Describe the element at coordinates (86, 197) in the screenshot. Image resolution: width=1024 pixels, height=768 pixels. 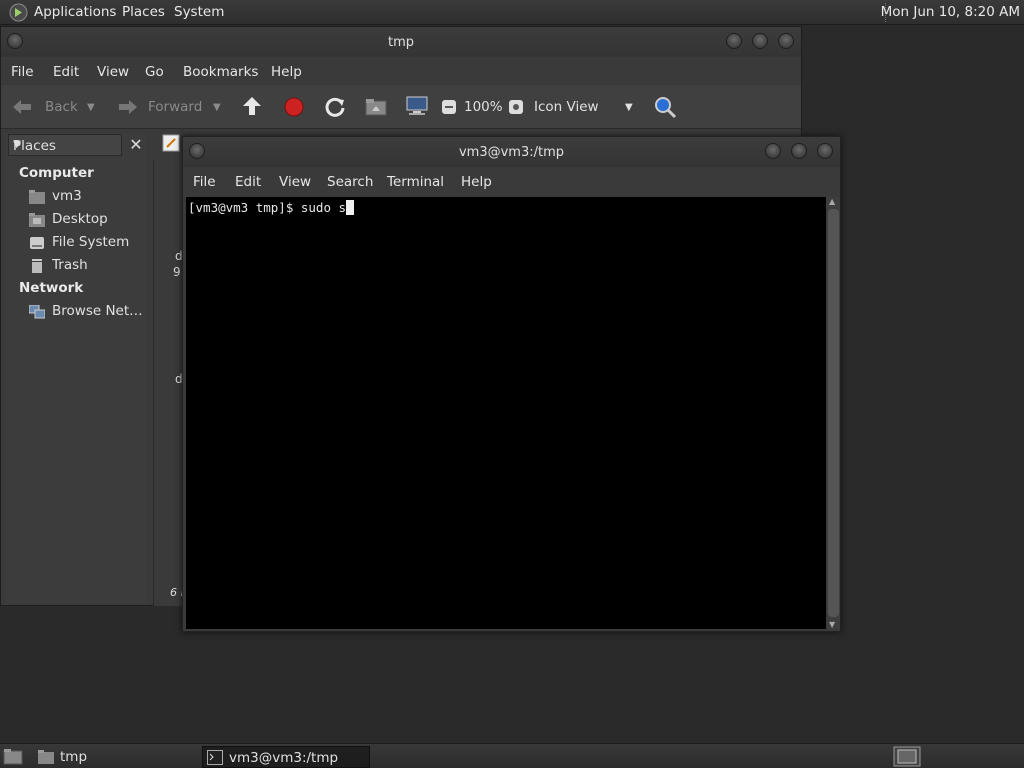
I see `sidebar-item-vm3: vm3` at that location.